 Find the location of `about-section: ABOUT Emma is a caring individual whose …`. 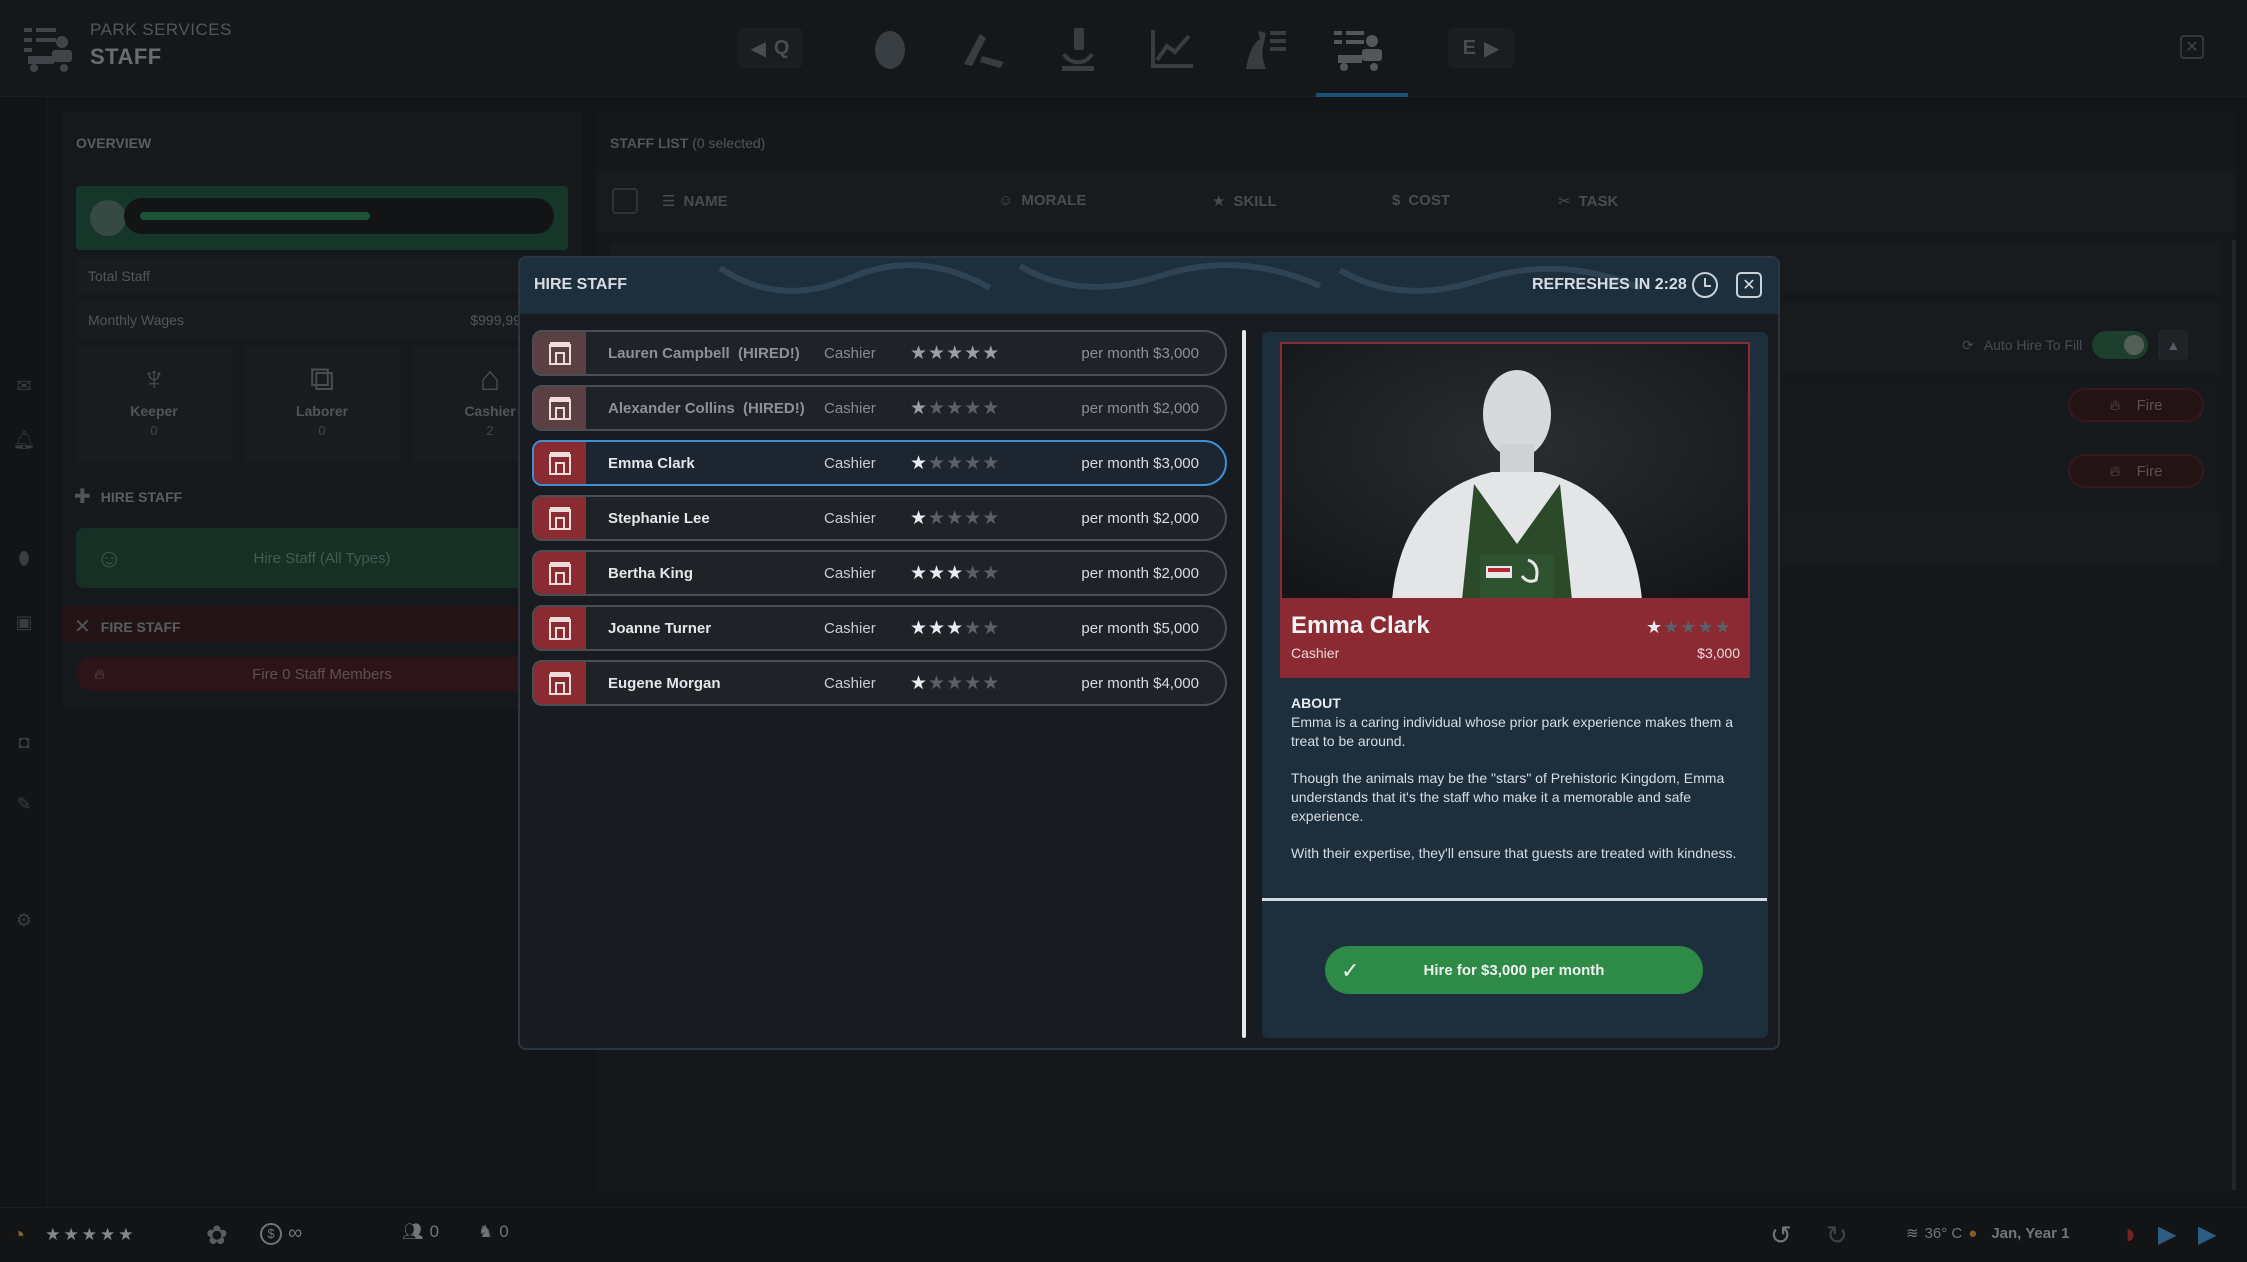

about-section: ABOUT Emma is a caring individual whose … is located at coordinates (1514, 787).